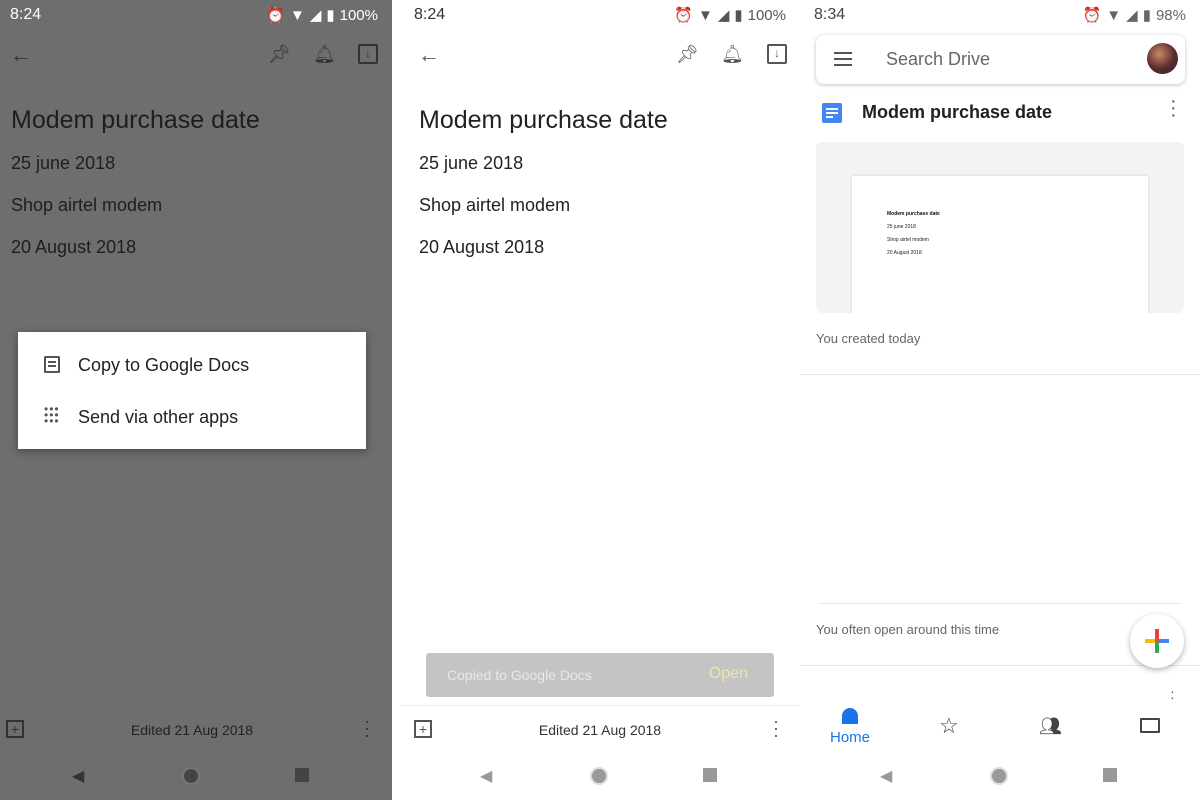 The image size is (1200, 800). I want to click on status-bar: ⏰ ▼ ◢ ▮ 98%, so click(1134, 15).